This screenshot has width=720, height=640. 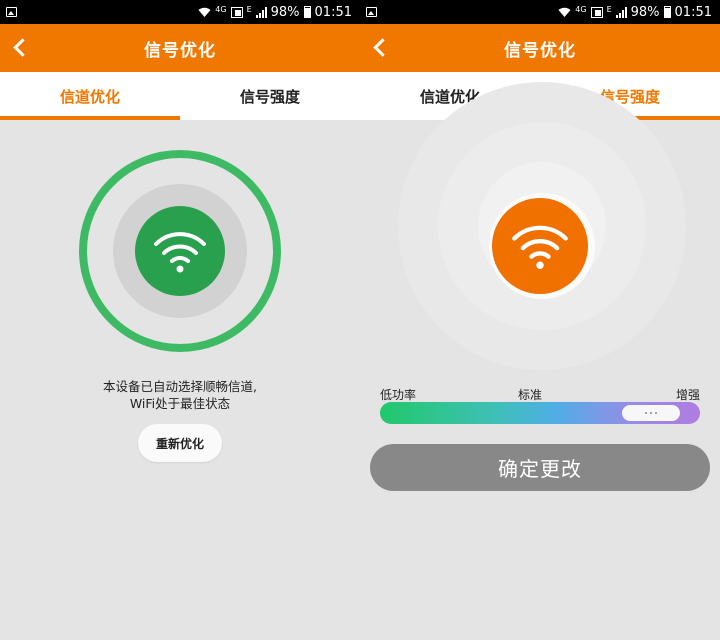 What do you see at coordinates (180, 443) in the screenshot?
I see `reoptimize-button: 重新优化` at bounding box center [180, 443].